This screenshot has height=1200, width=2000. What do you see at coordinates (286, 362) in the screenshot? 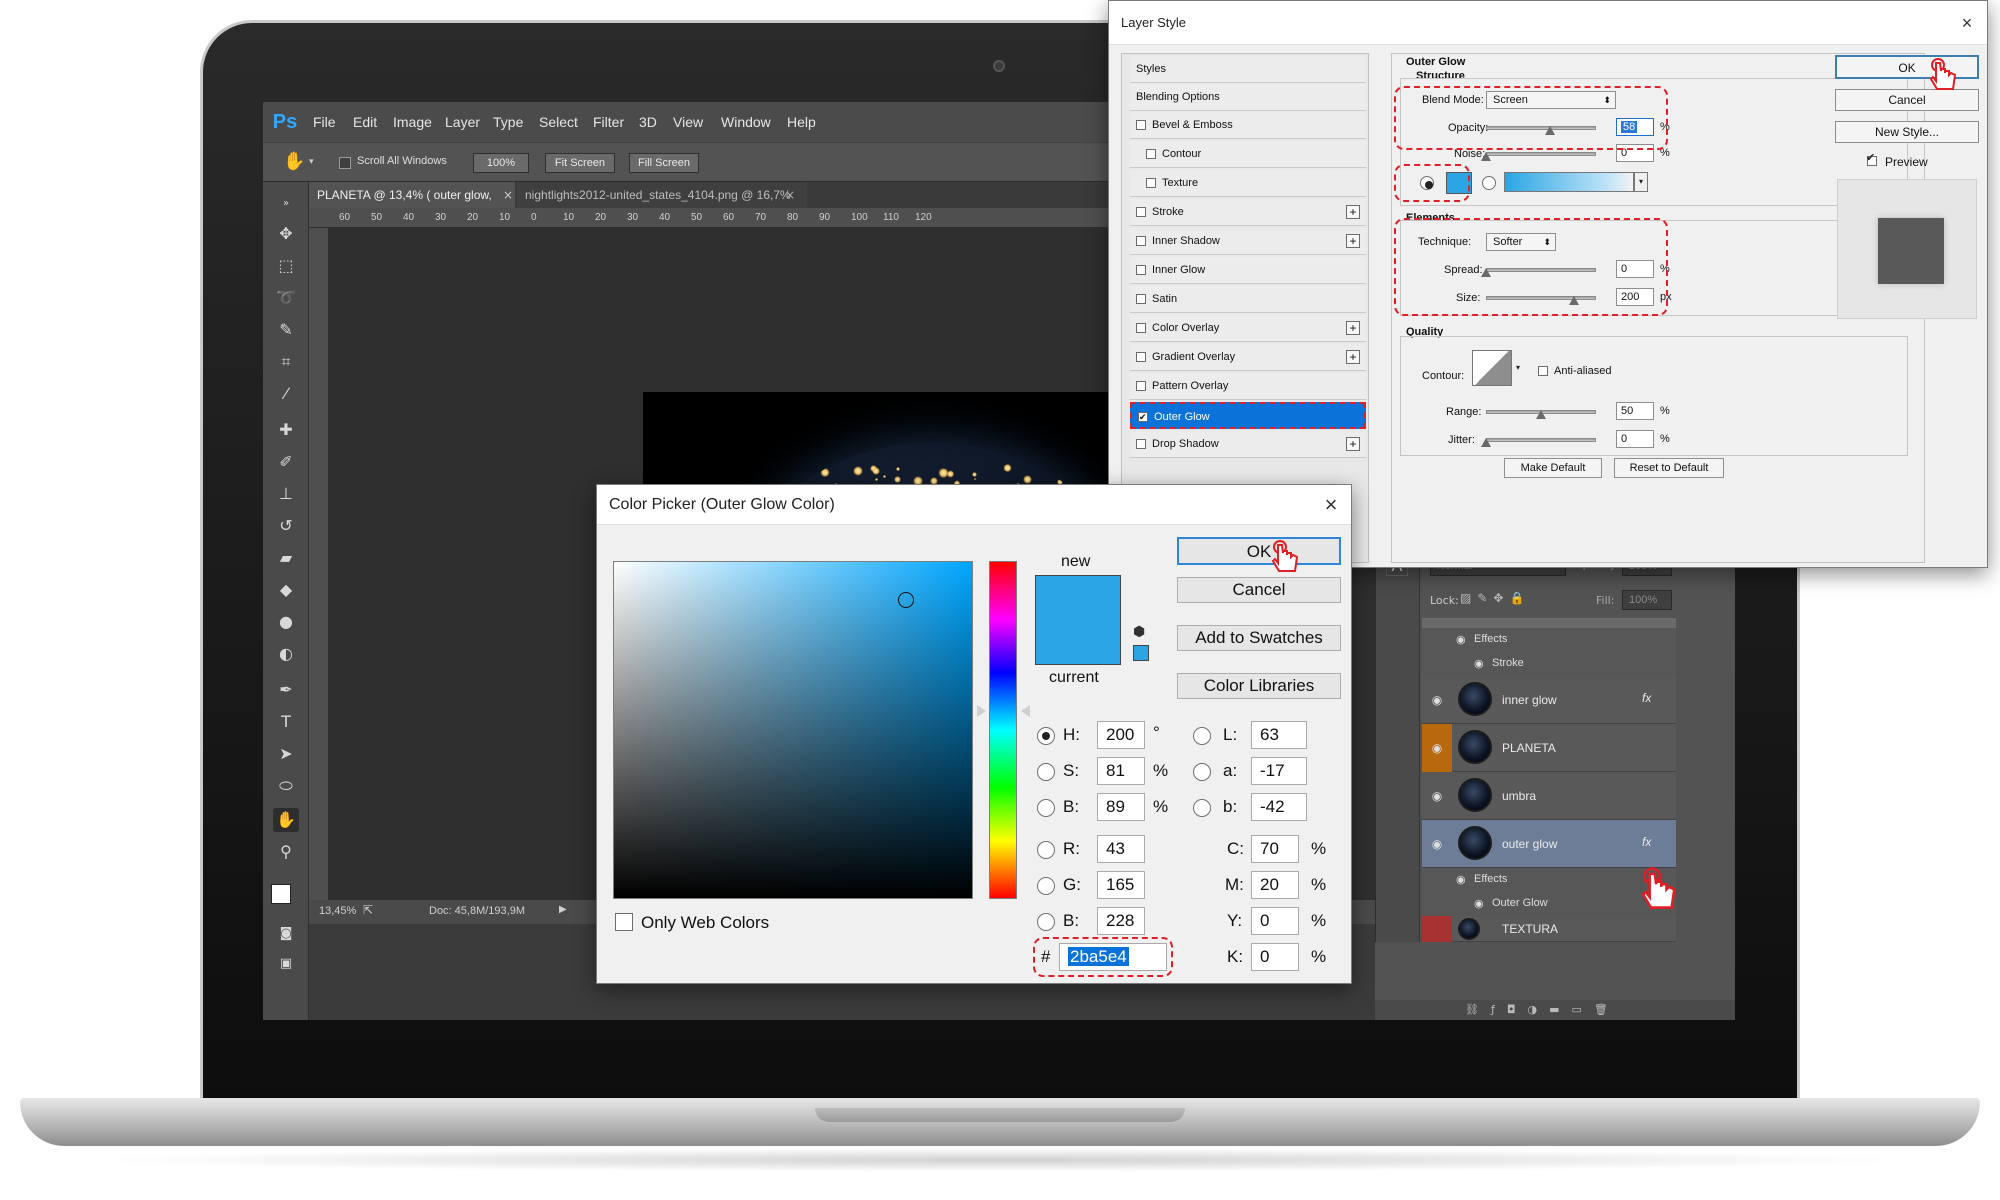
I see `crop-tool-icon: ⌗` at bounding box center [286, 362].